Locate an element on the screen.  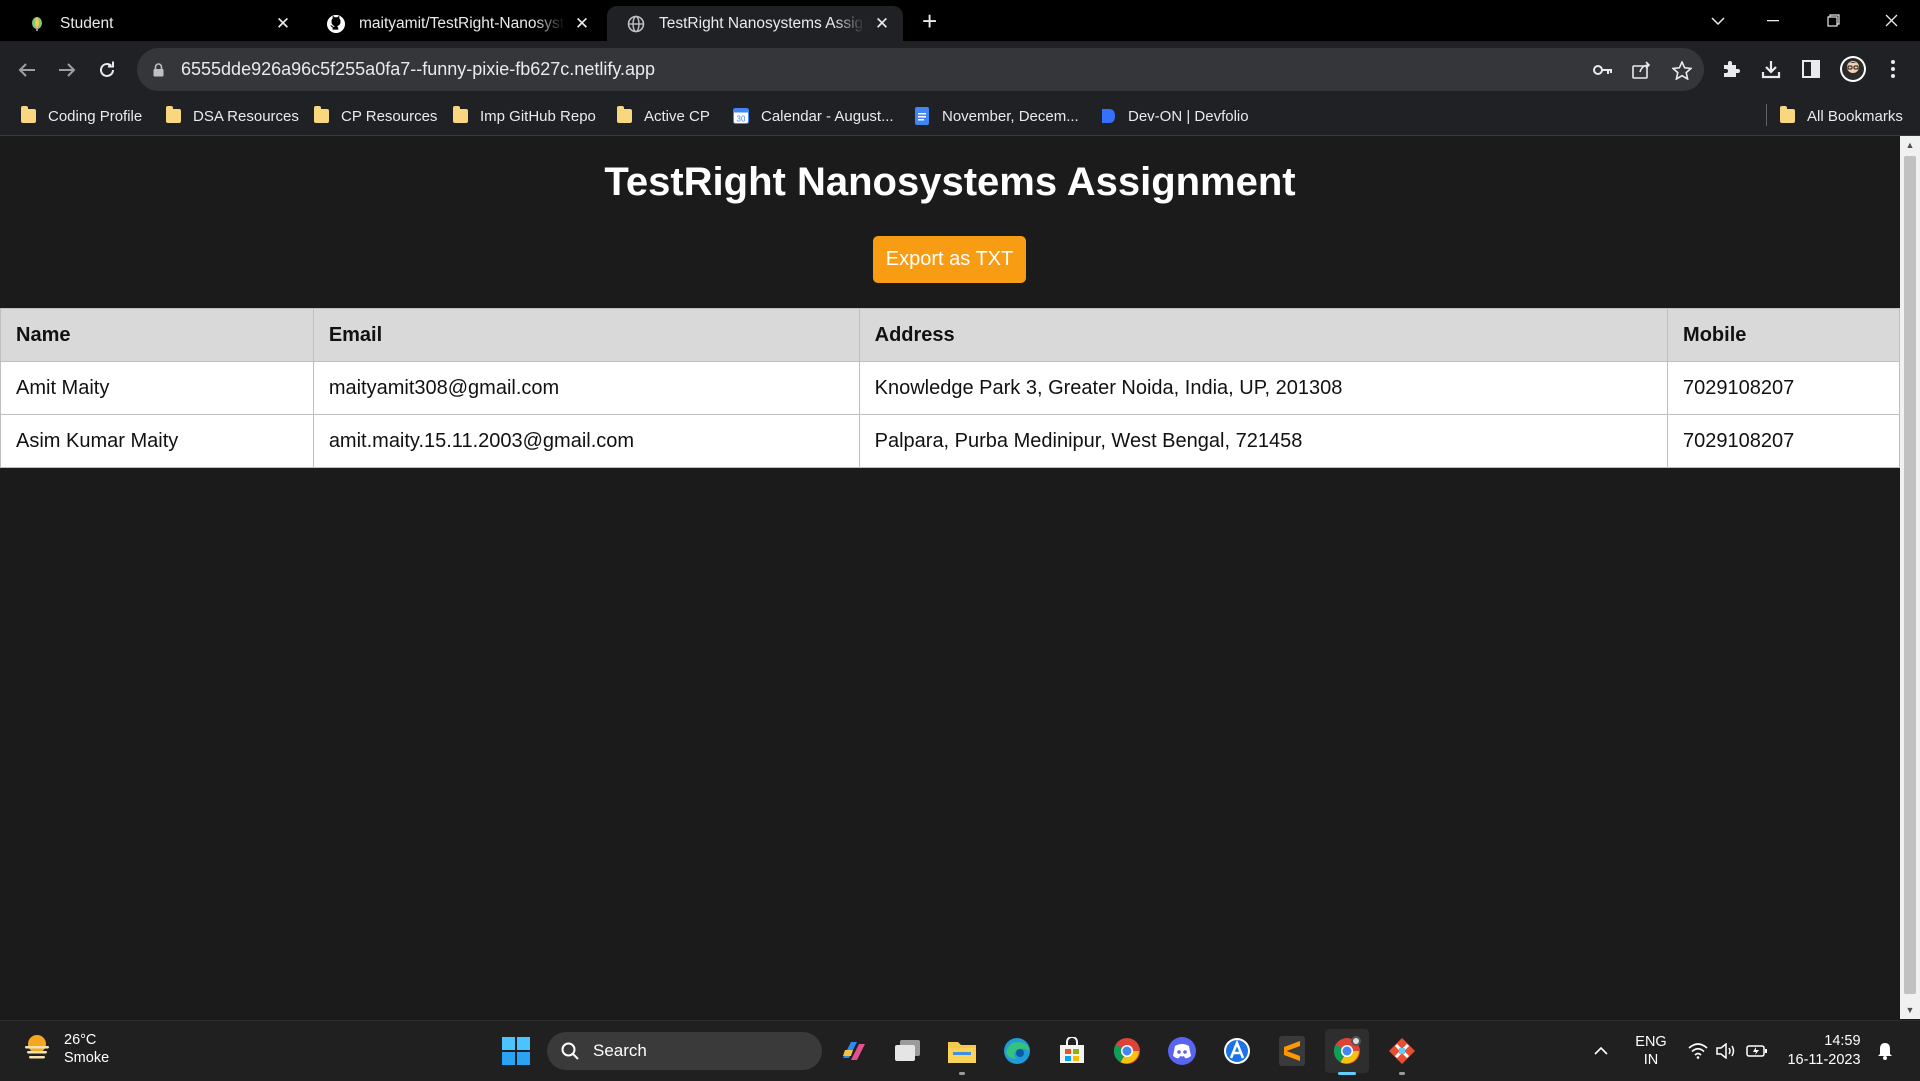
reload-icon is located at coordinates (107, 70).